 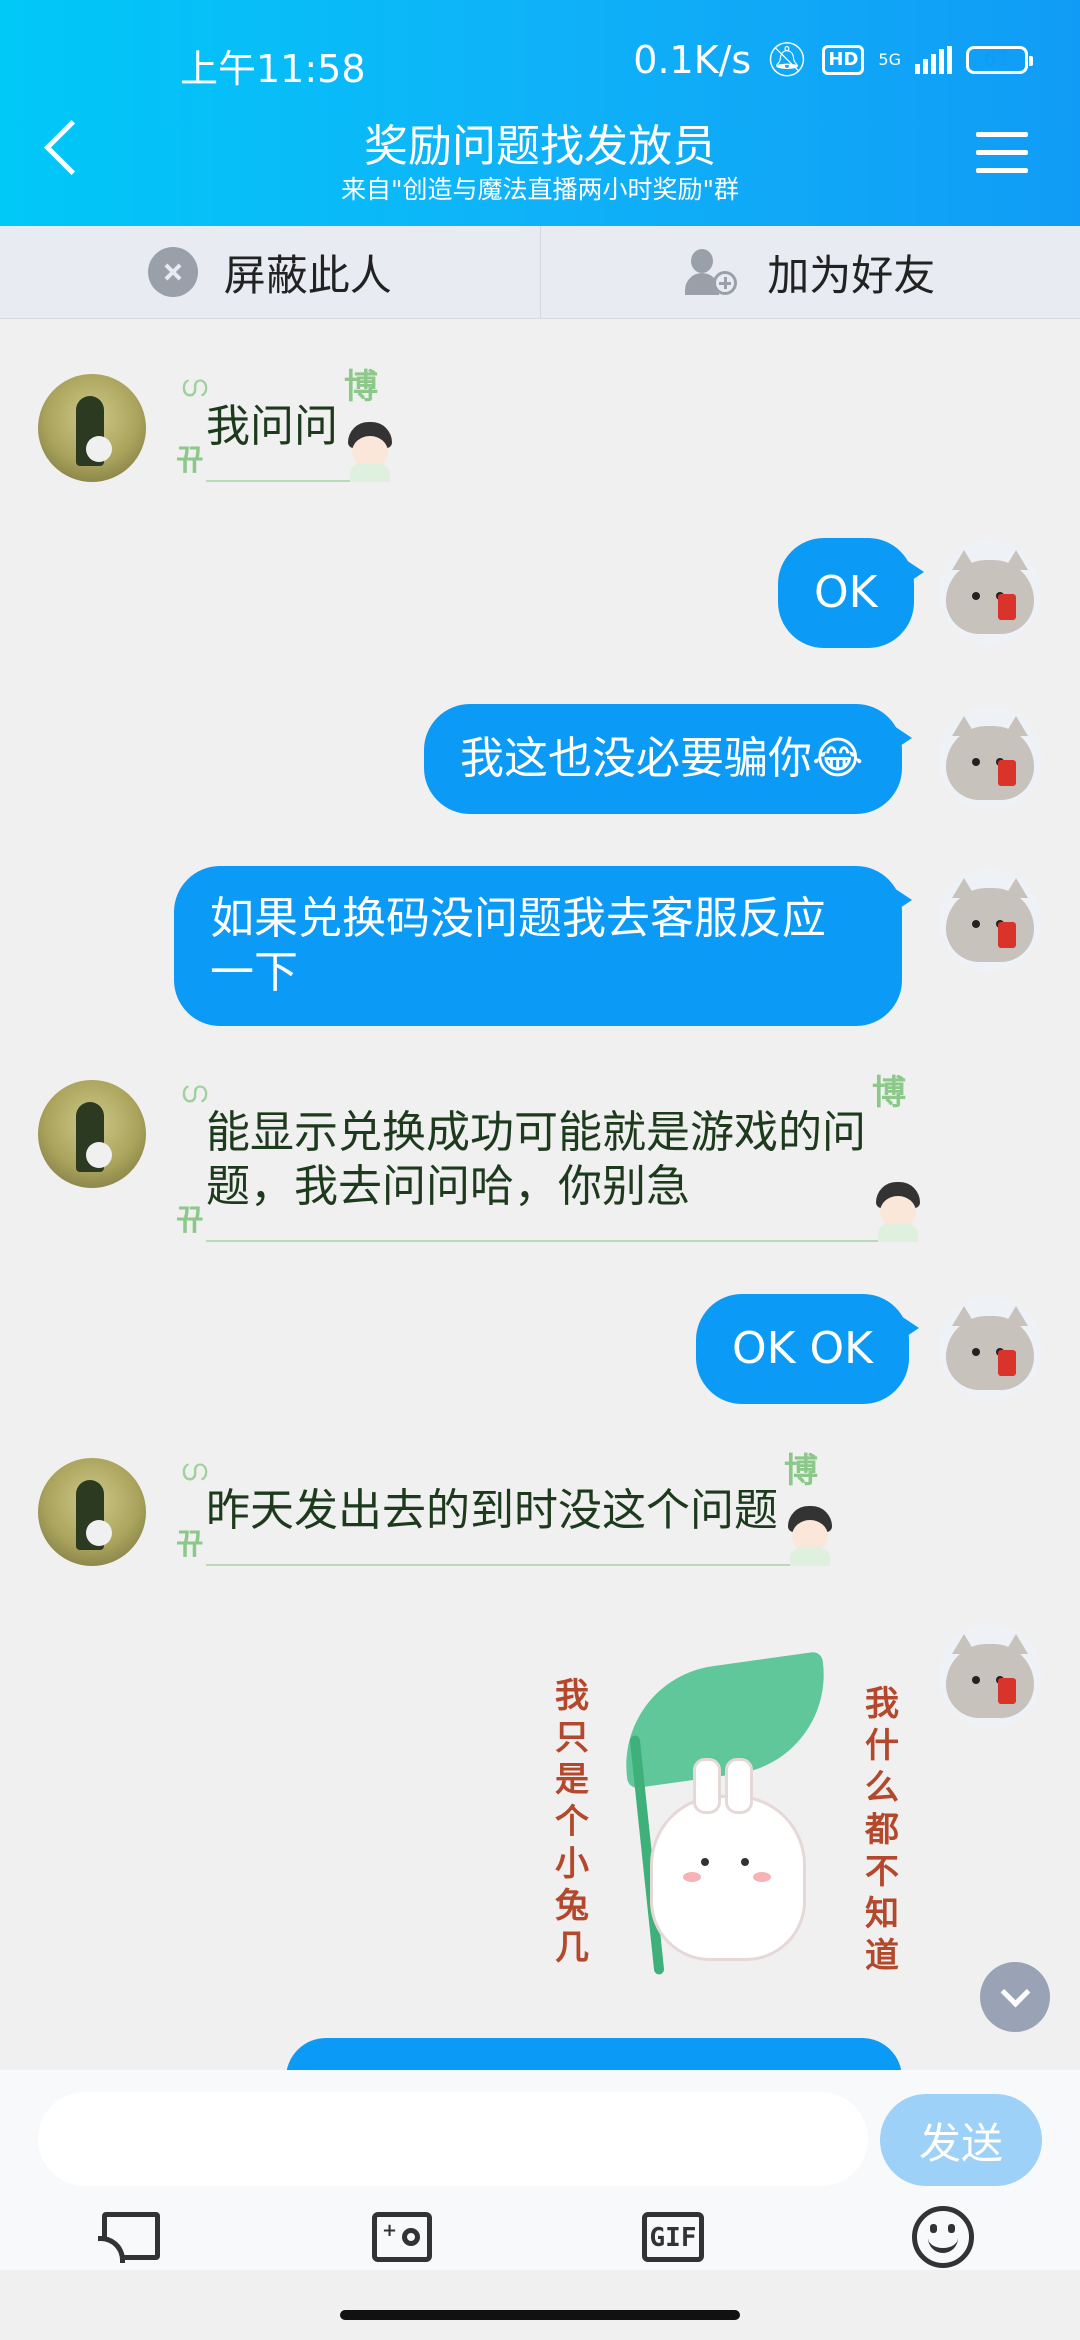 I want to click on status-icons: 0.1K/s 🔕︎ HD 5G 61, so click(x=833, y=60).